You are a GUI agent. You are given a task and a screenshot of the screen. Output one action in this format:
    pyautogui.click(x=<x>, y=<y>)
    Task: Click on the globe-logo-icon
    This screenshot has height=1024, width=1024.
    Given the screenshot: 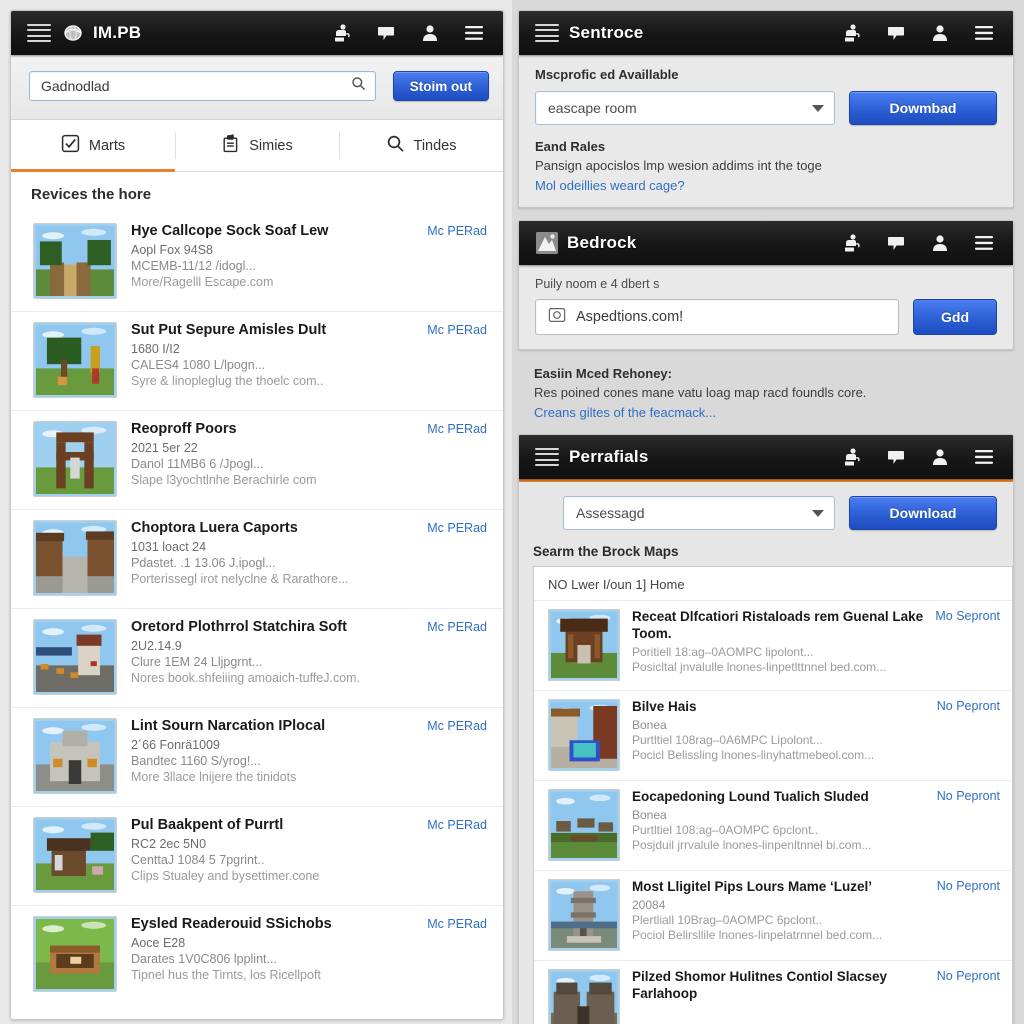 What is the action you would take?
    pyautogui.click(x=73, y=33)
    